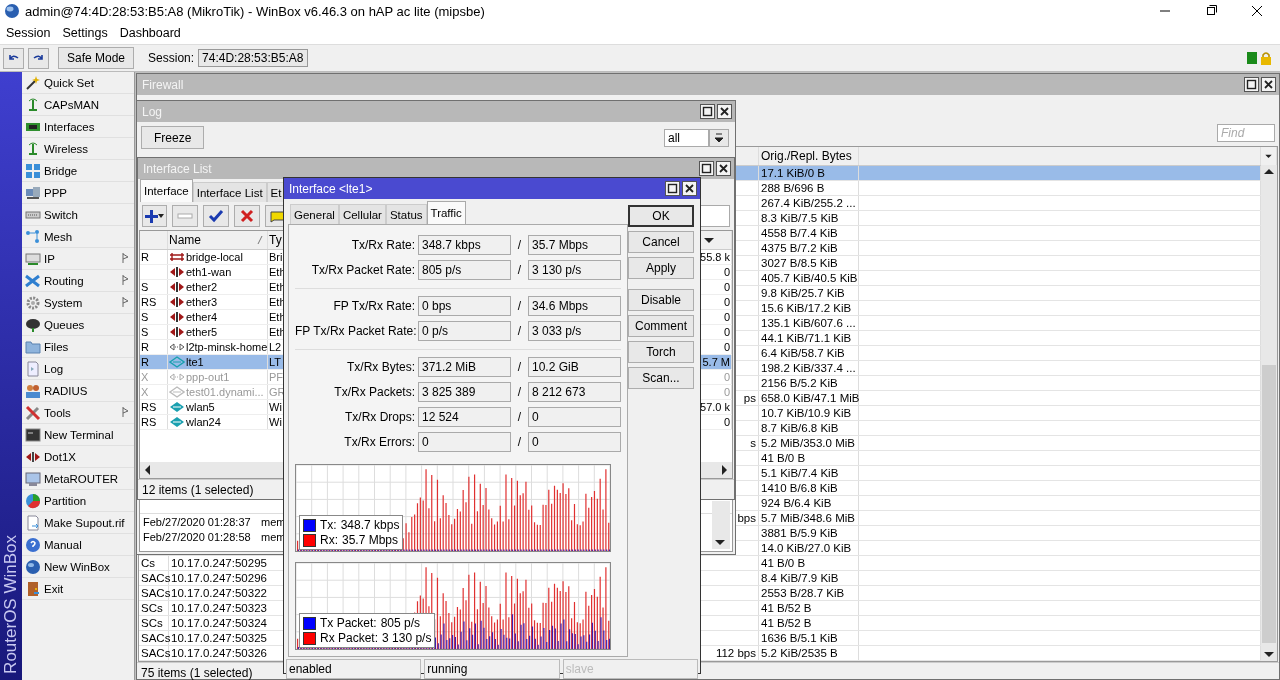  Describe the element at coordinates (78, 457) in the screenshot. I see `sidebar-item: Dot1X` at that location.